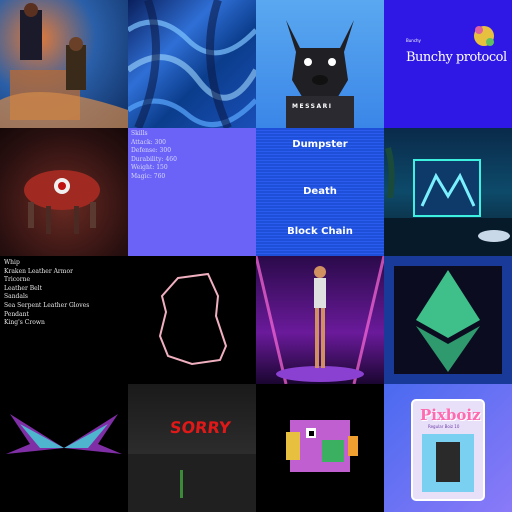 This screenshot has width=512, height=512. I want to click on tile-dumpster-death: Dumpster Death Block Chain, so click(320, 192).